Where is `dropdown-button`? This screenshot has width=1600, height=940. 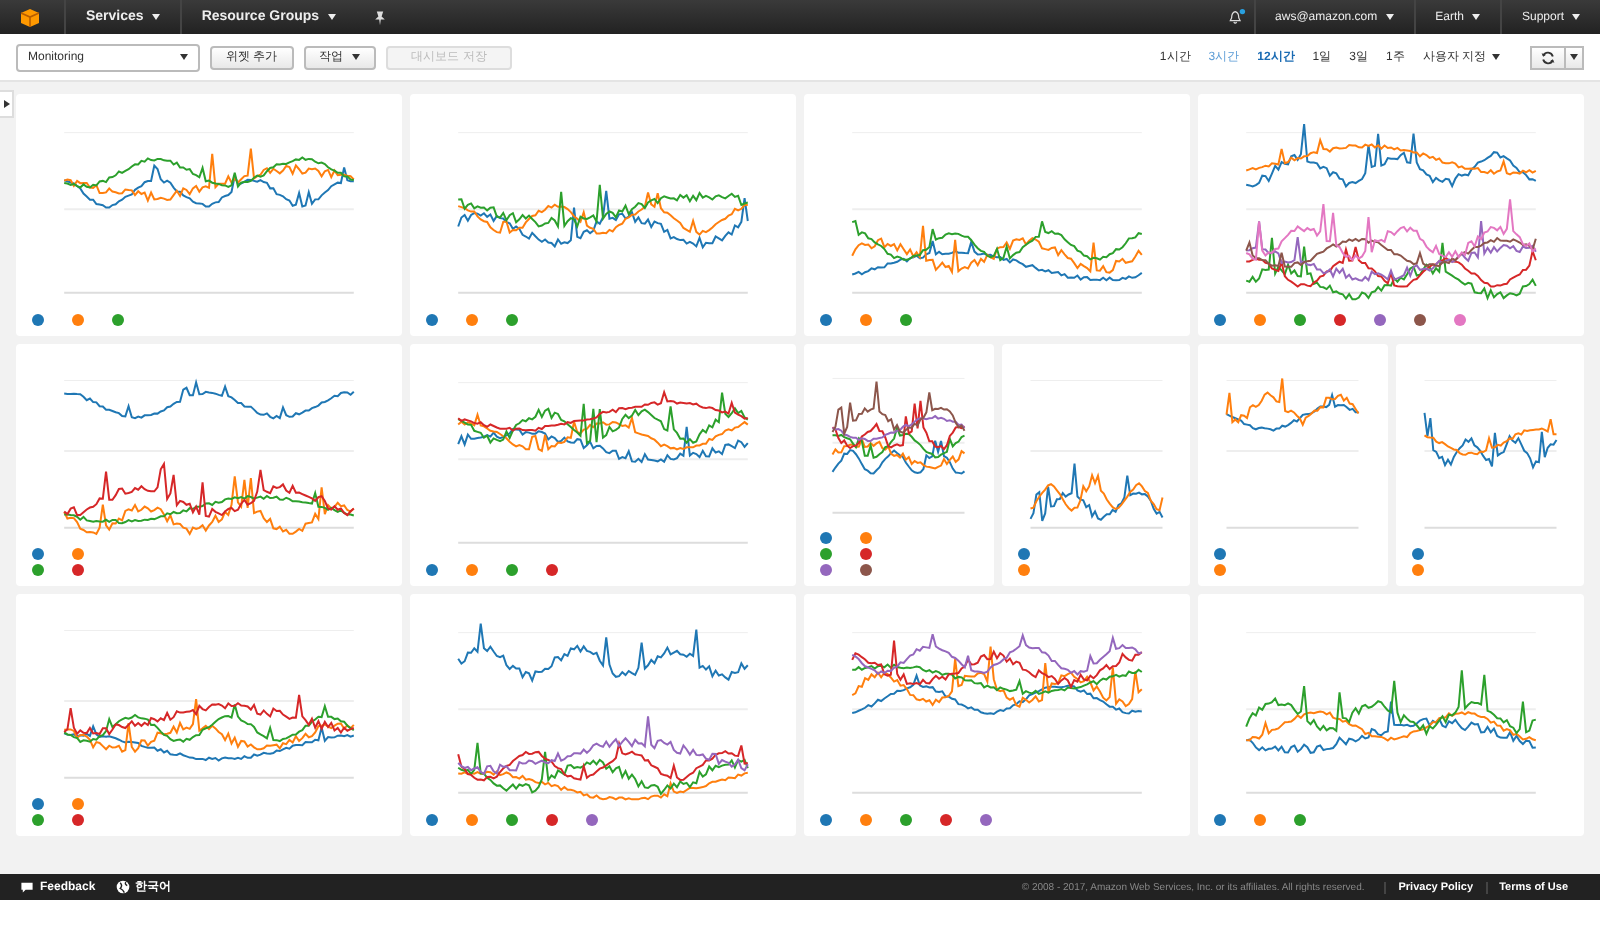
dropdown-button is located at coordinates (1575, 57).